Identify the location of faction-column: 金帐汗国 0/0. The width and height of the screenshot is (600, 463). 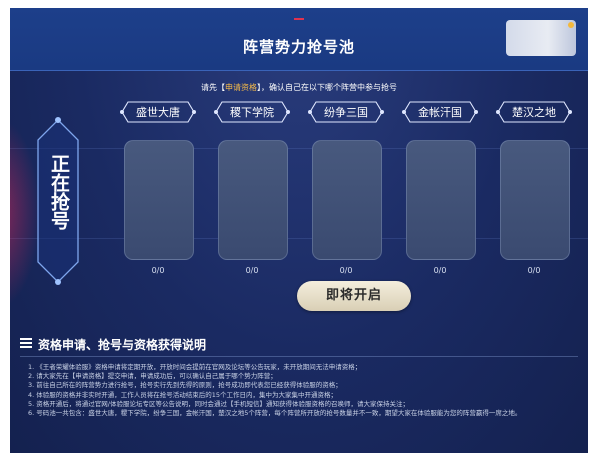
(440, 187).